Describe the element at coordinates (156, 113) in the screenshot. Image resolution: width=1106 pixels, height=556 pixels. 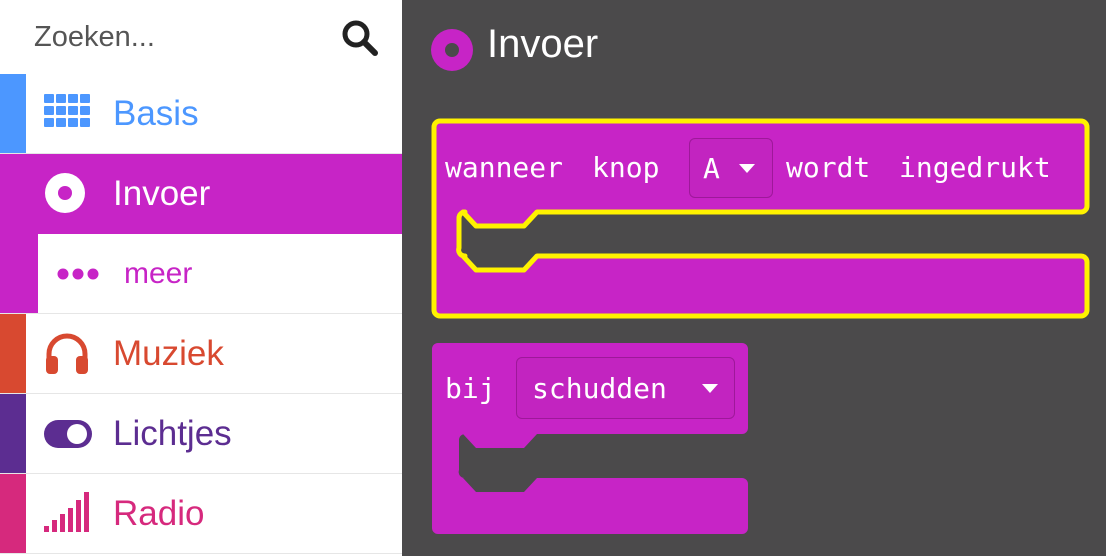
I see `category-label: Basis` at that location.